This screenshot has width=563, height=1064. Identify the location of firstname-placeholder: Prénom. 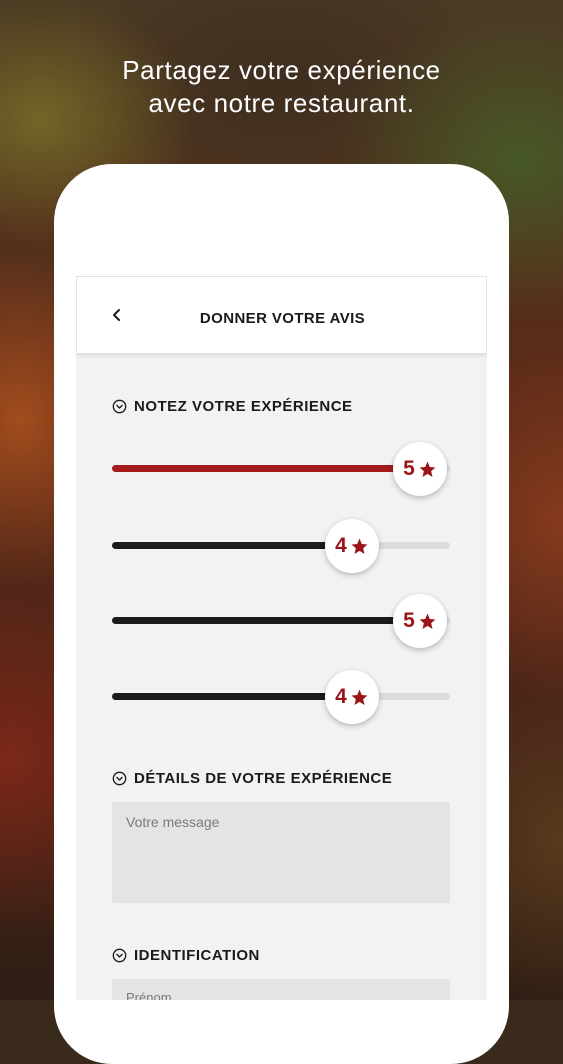
(149, 995).